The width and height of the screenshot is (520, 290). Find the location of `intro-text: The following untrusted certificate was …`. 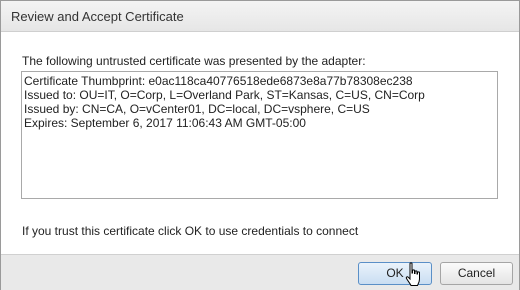

intro-text: The following untrusted certificate was … is located at coordinates (194, 61).